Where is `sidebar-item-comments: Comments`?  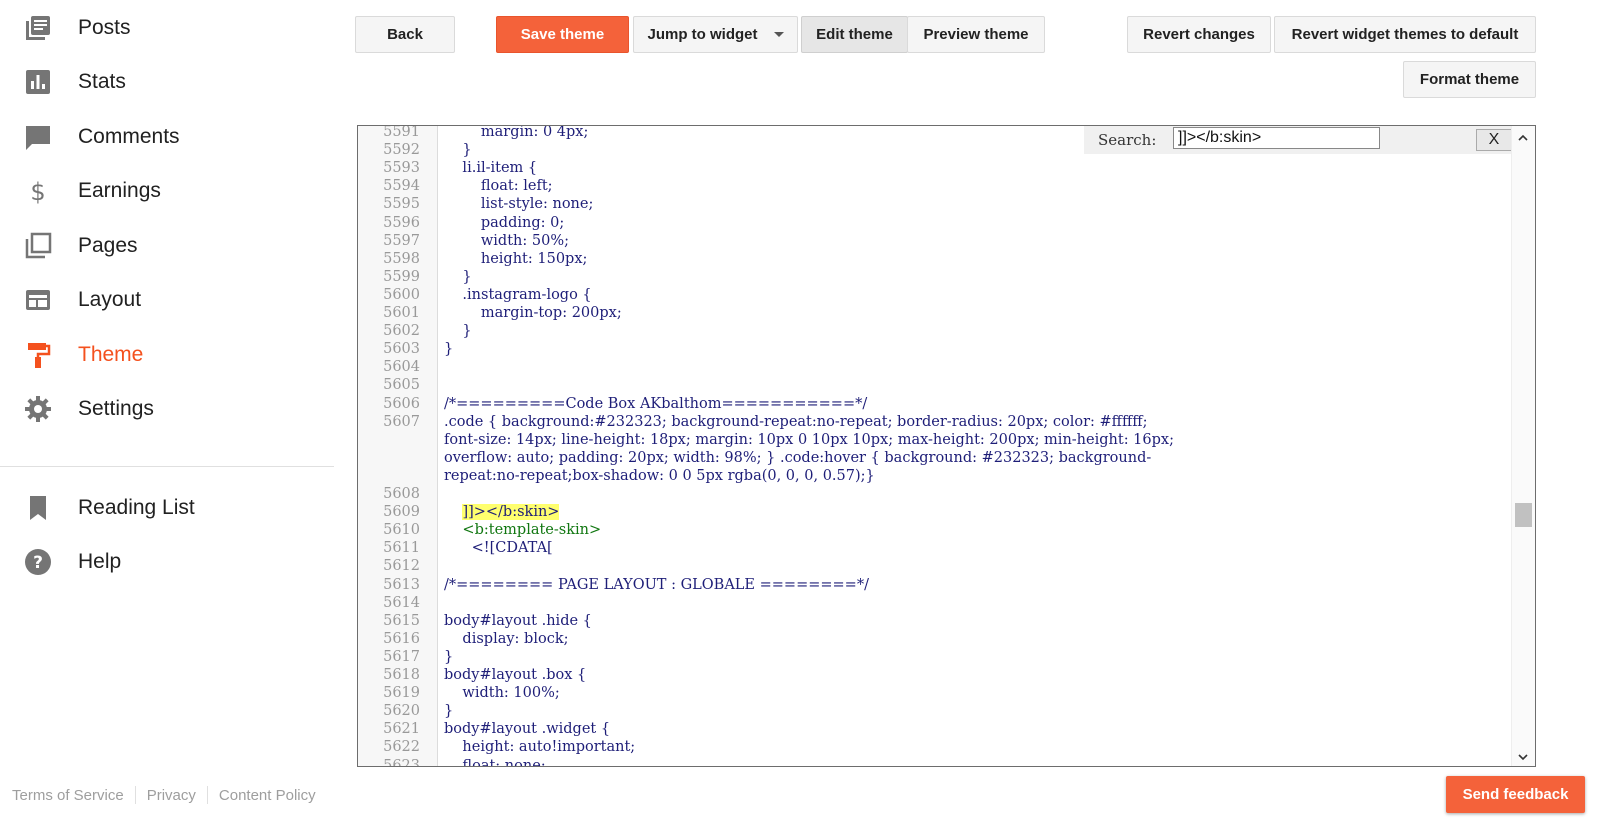 sidebar-item-comments: Comments is located at coordinates (165, 137).